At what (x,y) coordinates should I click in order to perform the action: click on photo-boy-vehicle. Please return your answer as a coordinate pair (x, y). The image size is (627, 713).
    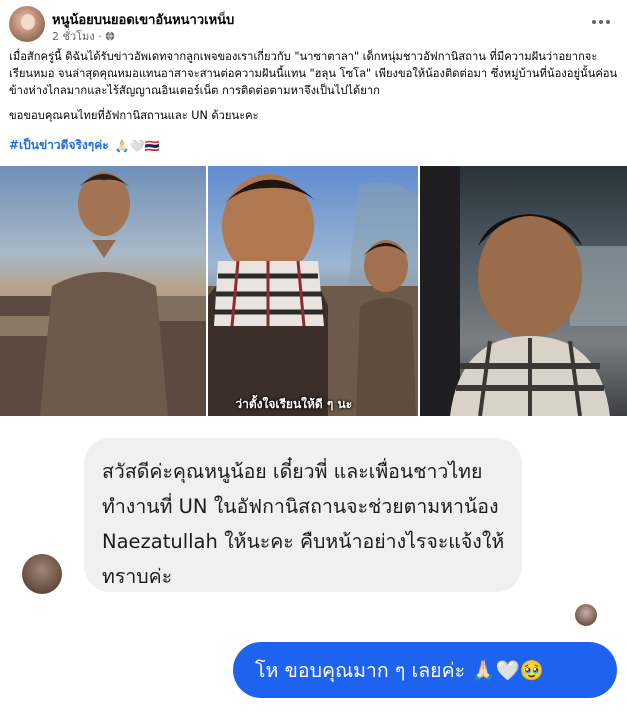
    Looking at the image, I should click on (523, 291).